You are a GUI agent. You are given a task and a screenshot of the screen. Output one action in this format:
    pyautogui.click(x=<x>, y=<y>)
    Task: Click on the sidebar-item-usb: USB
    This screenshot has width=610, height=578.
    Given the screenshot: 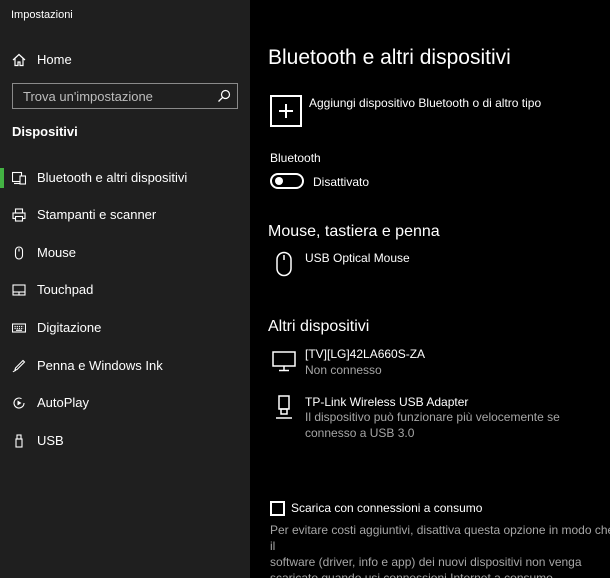 What is the action you would take?
    pyautogui.click(x=125, y=441)
    